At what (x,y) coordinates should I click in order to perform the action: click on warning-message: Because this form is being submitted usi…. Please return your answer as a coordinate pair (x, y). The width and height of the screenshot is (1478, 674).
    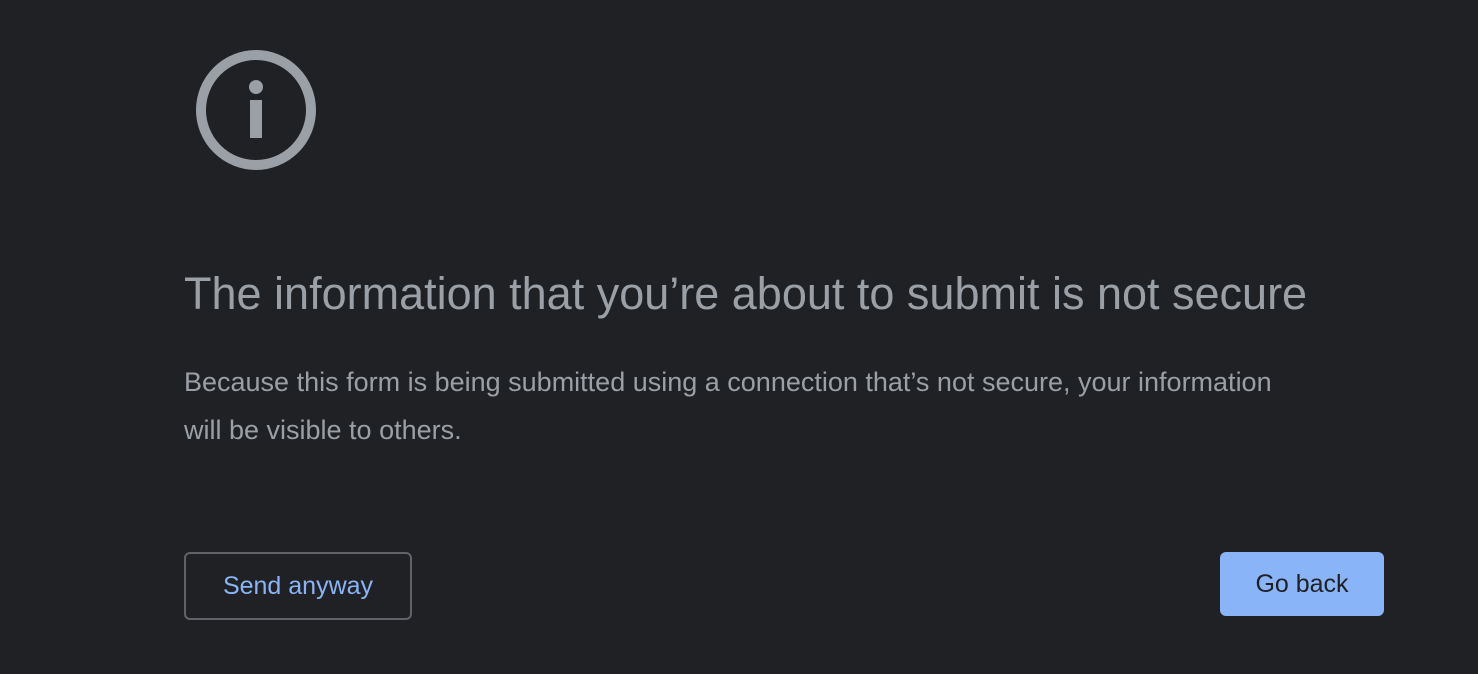
    Looking at the image, I should click on (728, 406).